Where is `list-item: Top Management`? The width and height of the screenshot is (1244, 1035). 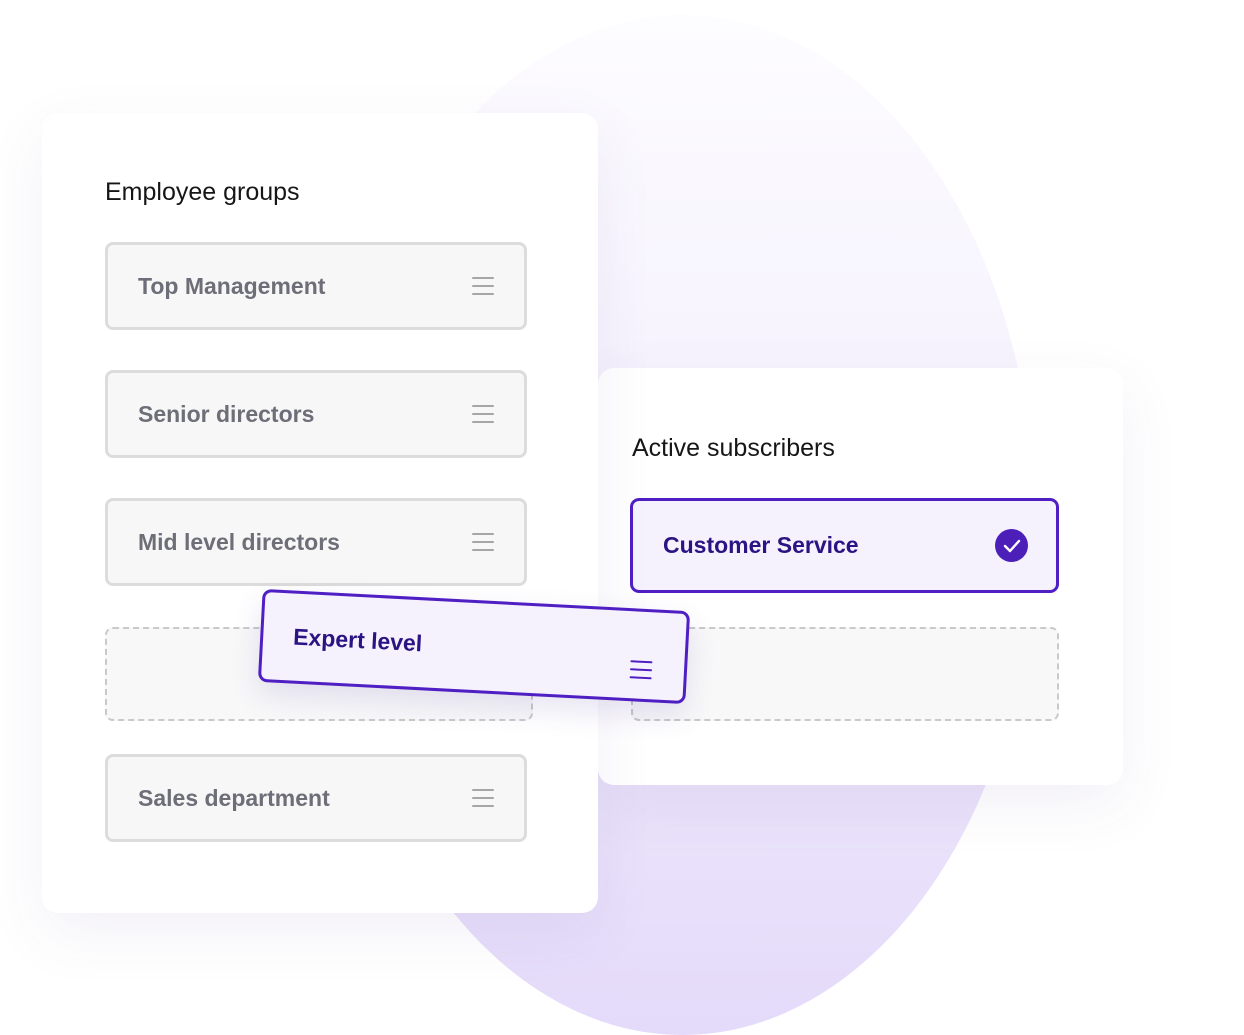
list-item: Top Management is located at coordinates (316, 286).